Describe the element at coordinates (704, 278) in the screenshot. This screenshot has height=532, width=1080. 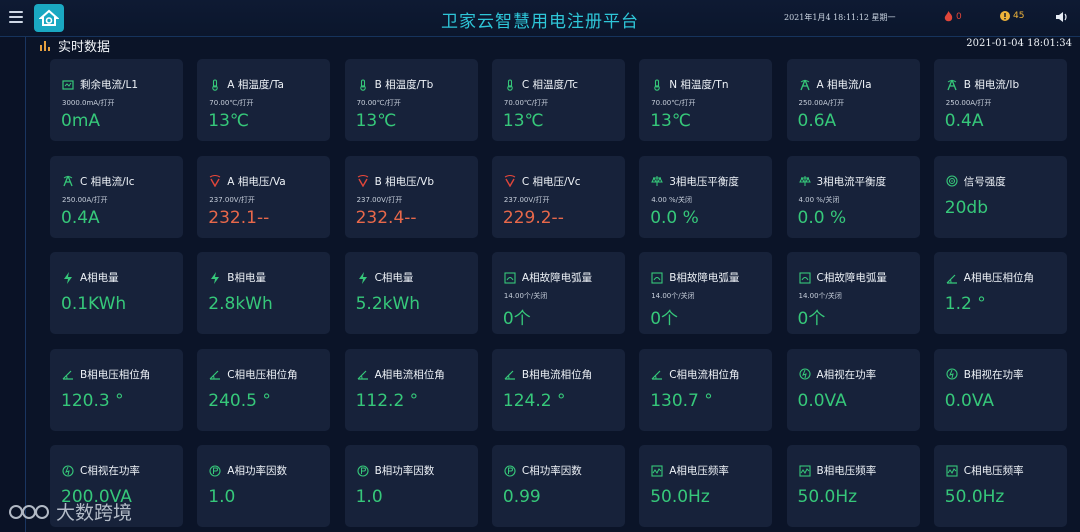
I see `card-label: B相故障电弧量` at that location.